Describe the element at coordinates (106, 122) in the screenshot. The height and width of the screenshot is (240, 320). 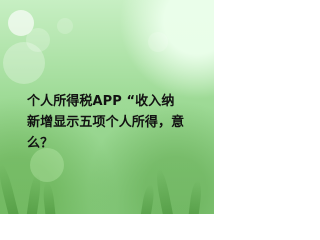
I see `headline-line-2: 新增显示五项个人所得，意` at that location.